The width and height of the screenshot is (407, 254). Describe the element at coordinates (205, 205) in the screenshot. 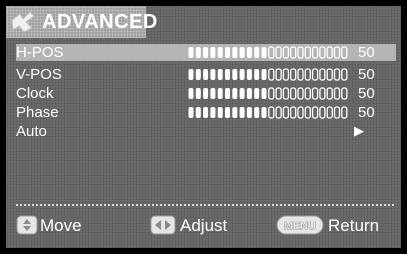

I see `footer-divider` at that location.